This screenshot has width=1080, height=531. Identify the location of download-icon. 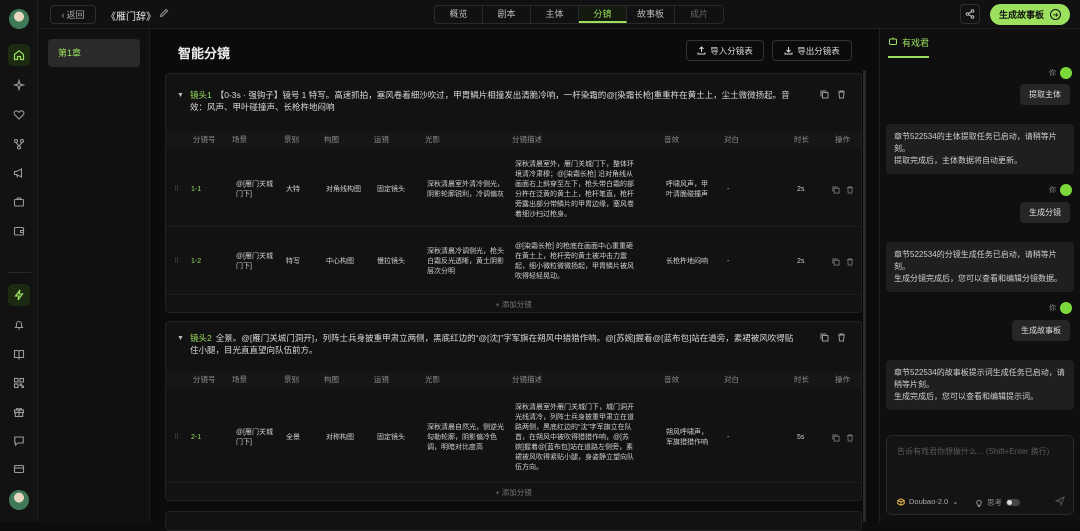
(788, 50).